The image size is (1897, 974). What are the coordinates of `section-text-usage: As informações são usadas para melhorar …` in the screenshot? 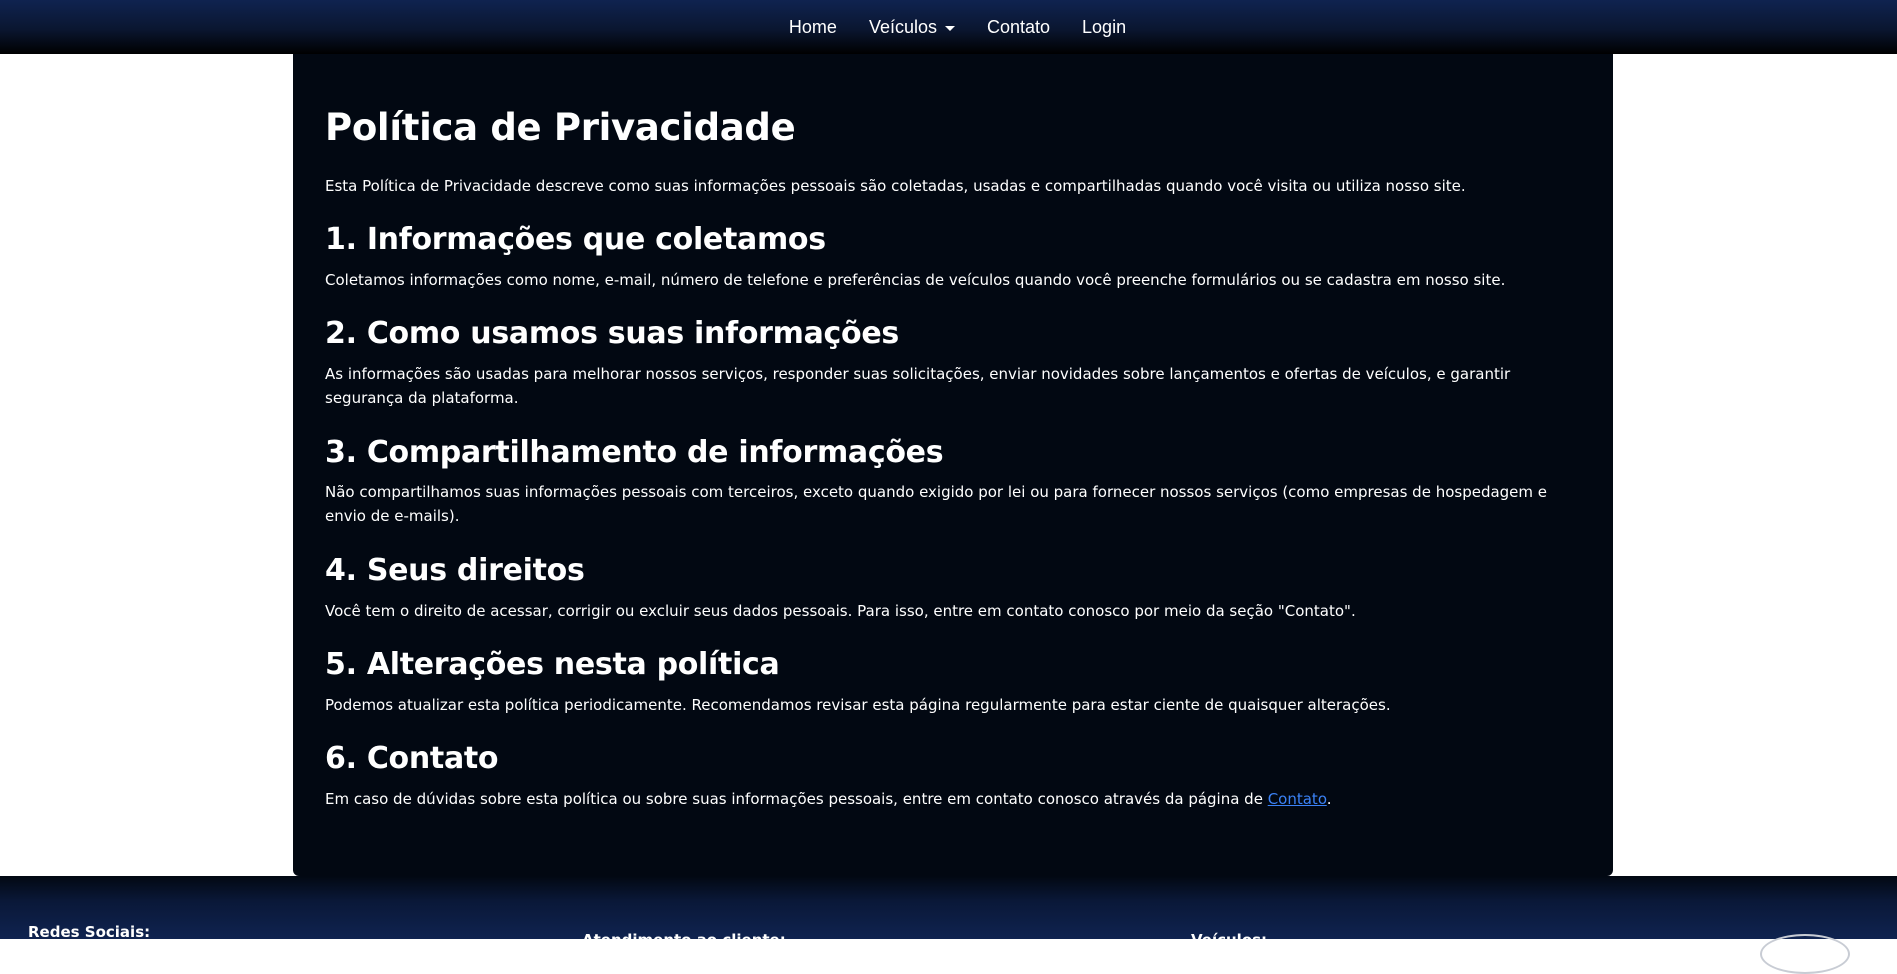 It's located at (918, 386).